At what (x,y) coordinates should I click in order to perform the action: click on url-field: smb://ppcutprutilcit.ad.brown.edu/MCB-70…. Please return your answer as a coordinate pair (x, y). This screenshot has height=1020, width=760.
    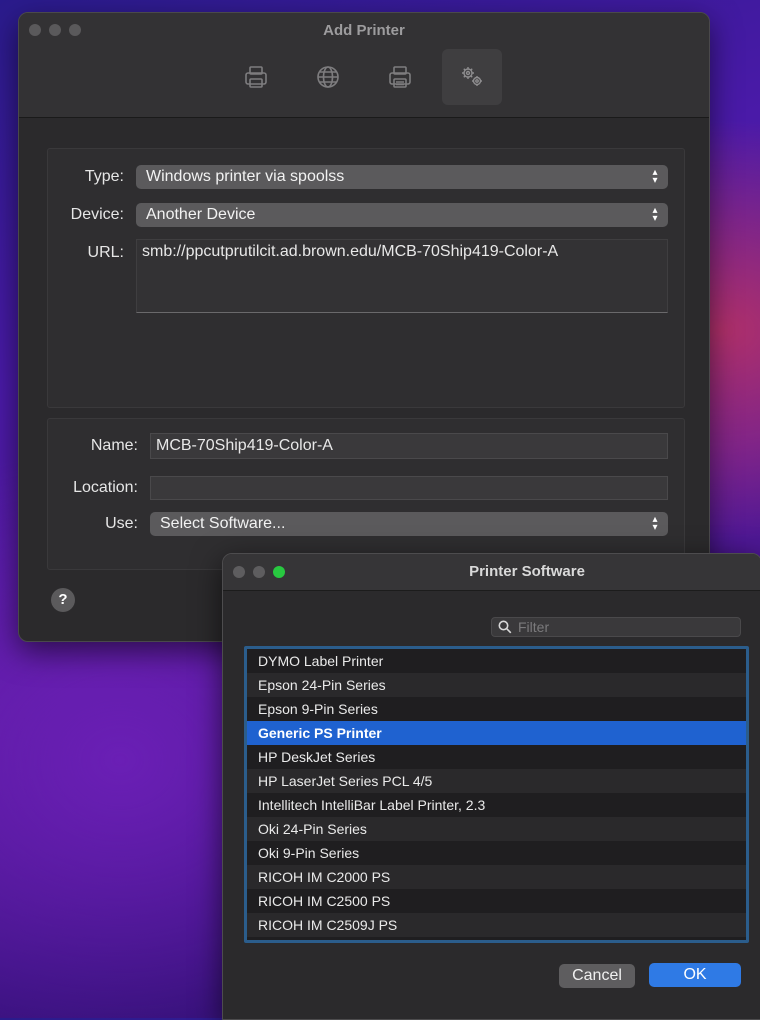
    Looking at the image, I should click on (402, 276).